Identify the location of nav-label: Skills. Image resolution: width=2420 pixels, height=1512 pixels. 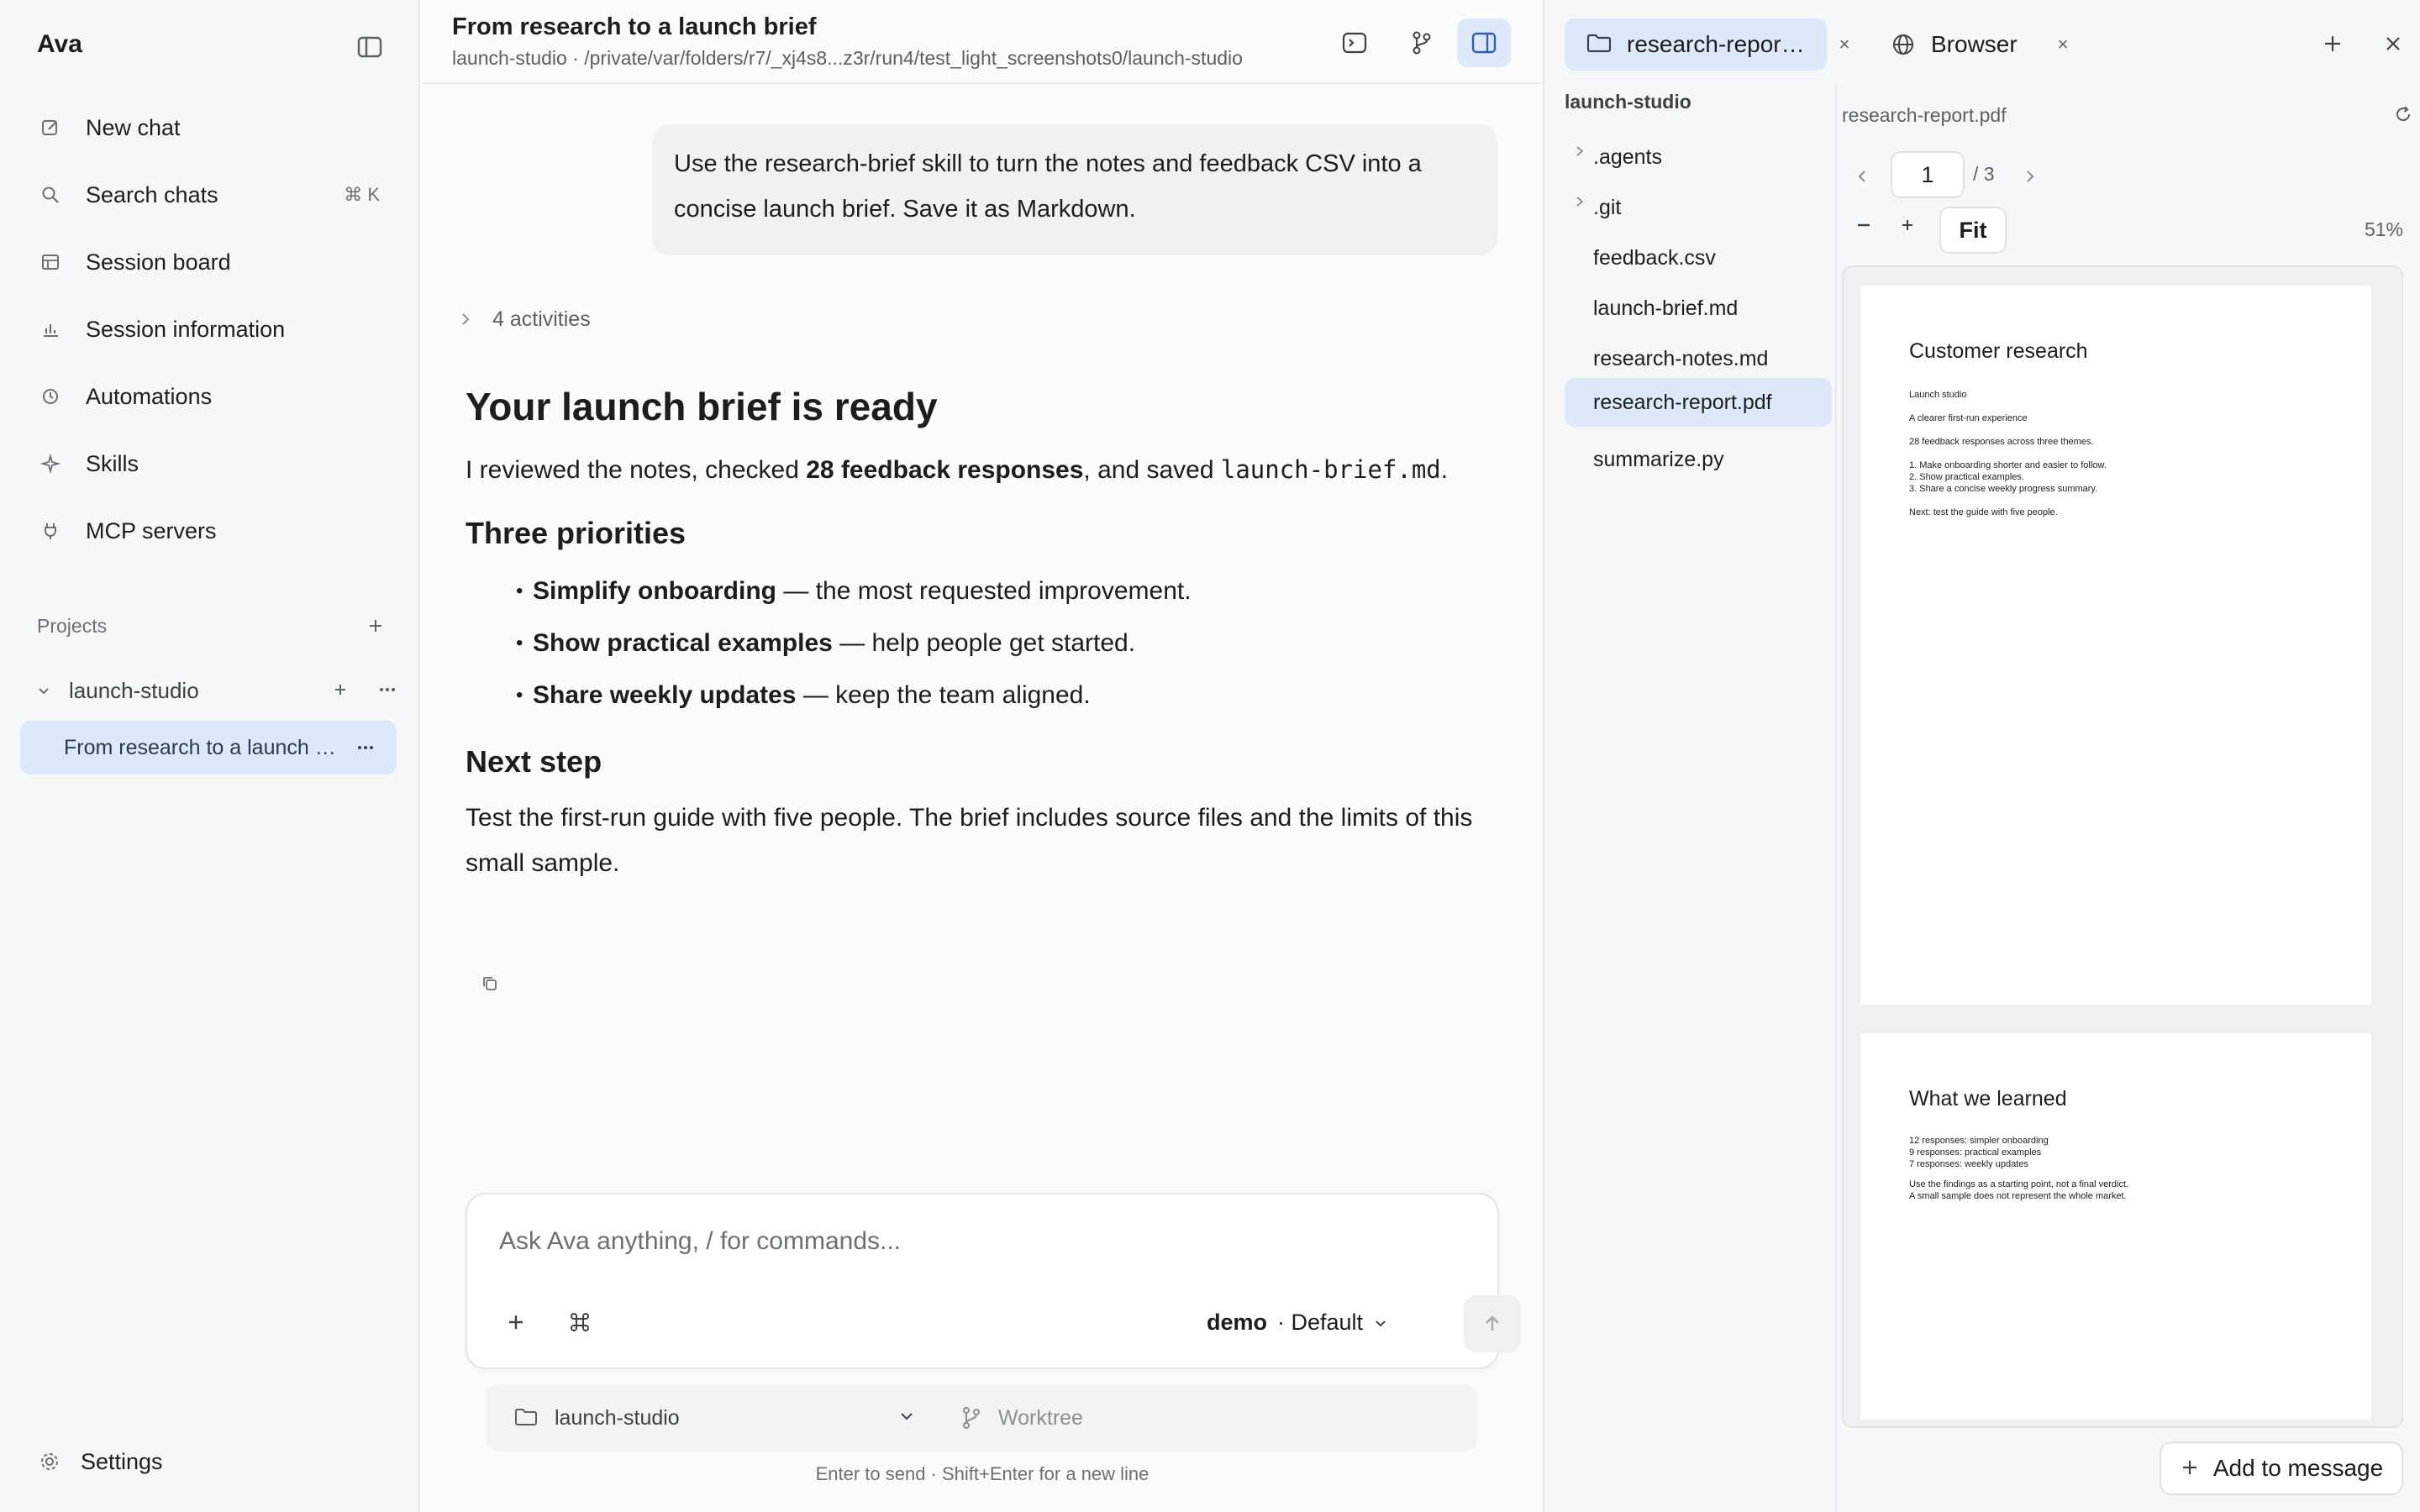
(113, 463).